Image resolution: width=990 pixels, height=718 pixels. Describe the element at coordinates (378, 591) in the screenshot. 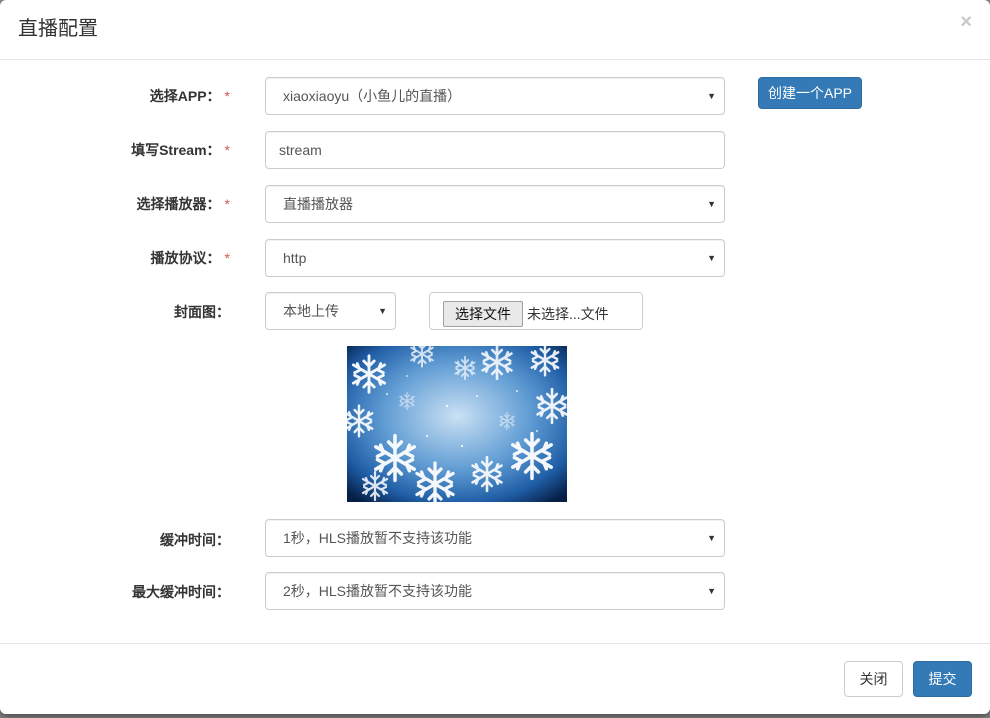

I see `max-buffer-select-value: 2秒，HLS播放暂不支持该功能` at that location.